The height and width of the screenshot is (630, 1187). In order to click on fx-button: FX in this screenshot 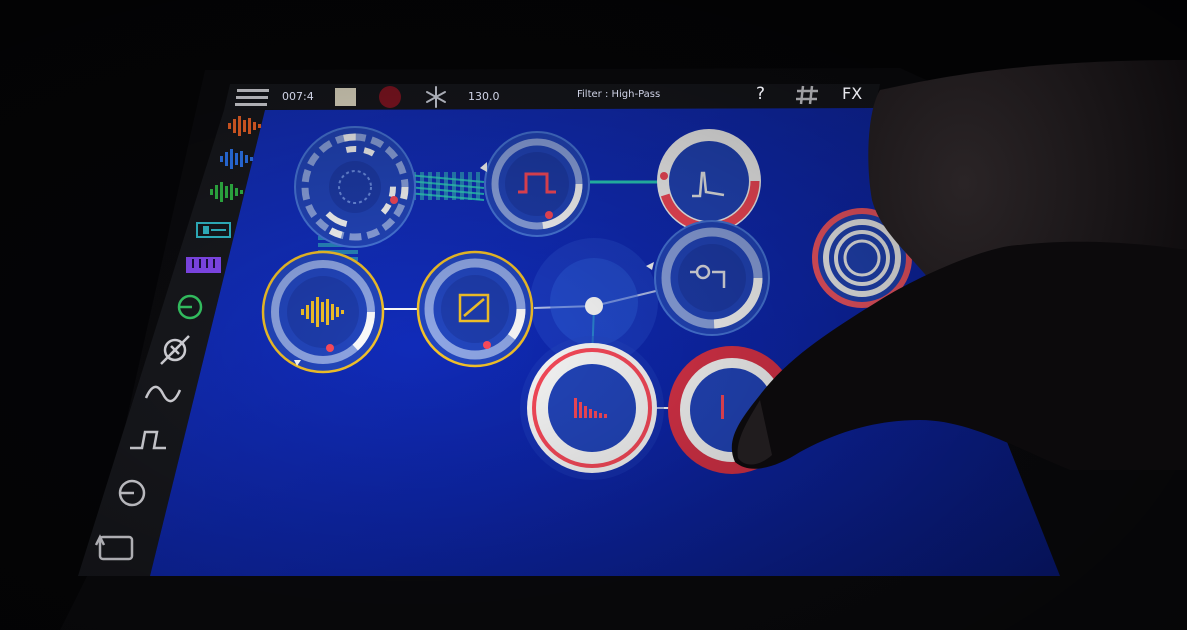, I will do `click(852, 93)`.